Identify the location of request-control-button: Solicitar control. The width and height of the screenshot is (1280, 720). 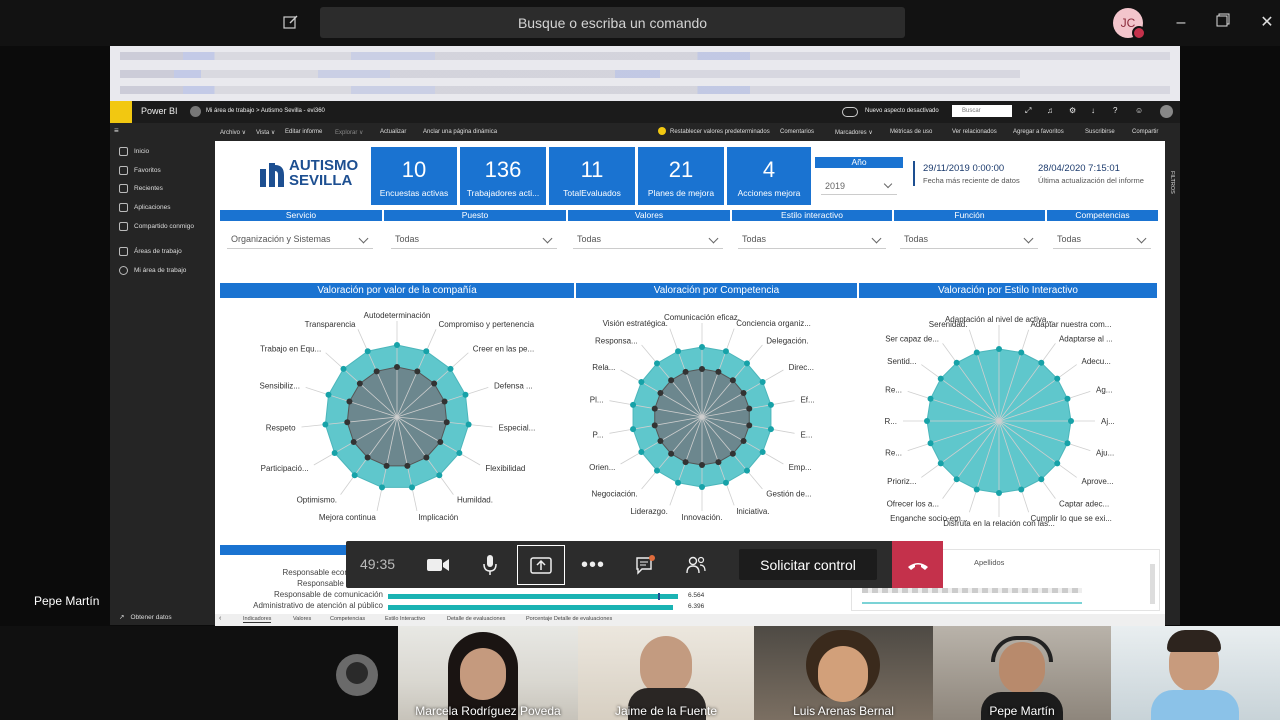
(808, 564).